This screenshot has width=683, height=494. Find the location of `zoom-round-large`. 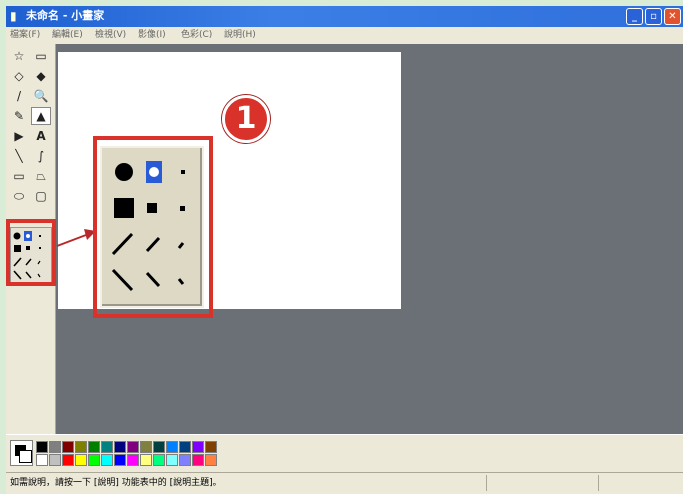

zoom-round-large is located at coordinates (124, 172).